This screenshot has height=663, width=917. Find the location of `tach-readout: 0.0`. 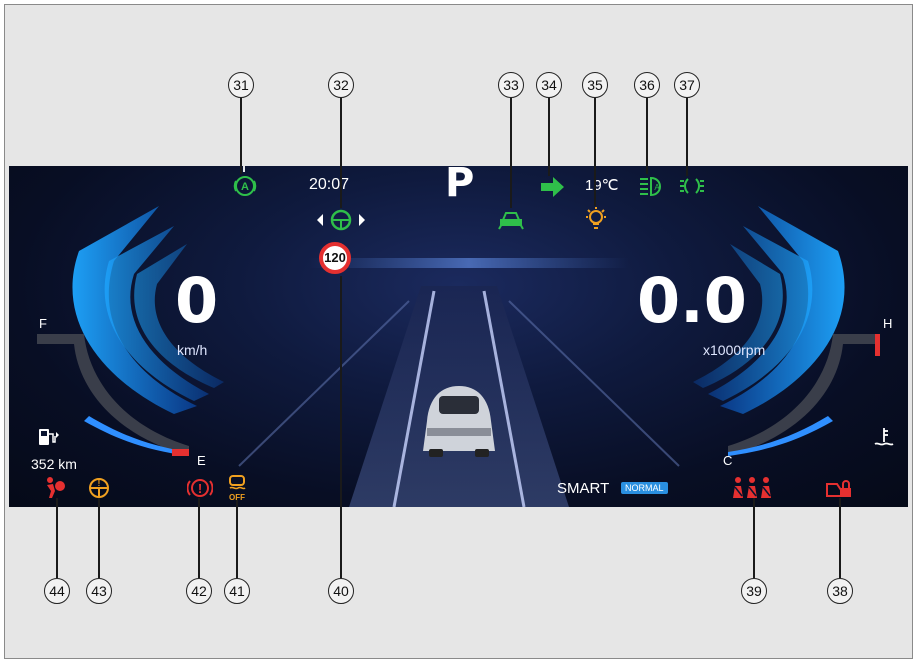

tach-readout: 0.0 is located at coordinates (692, 300).